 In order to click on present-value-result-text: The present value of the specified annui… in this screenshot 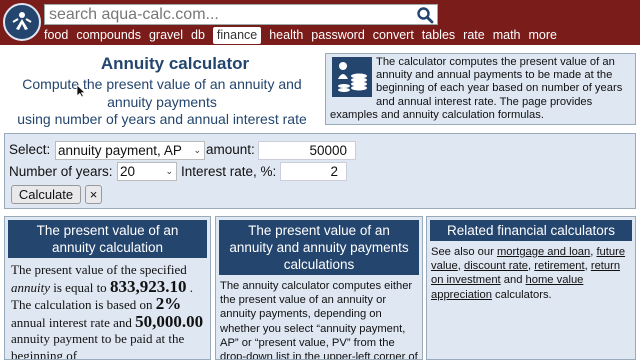, I will do `click(107, 311)`.